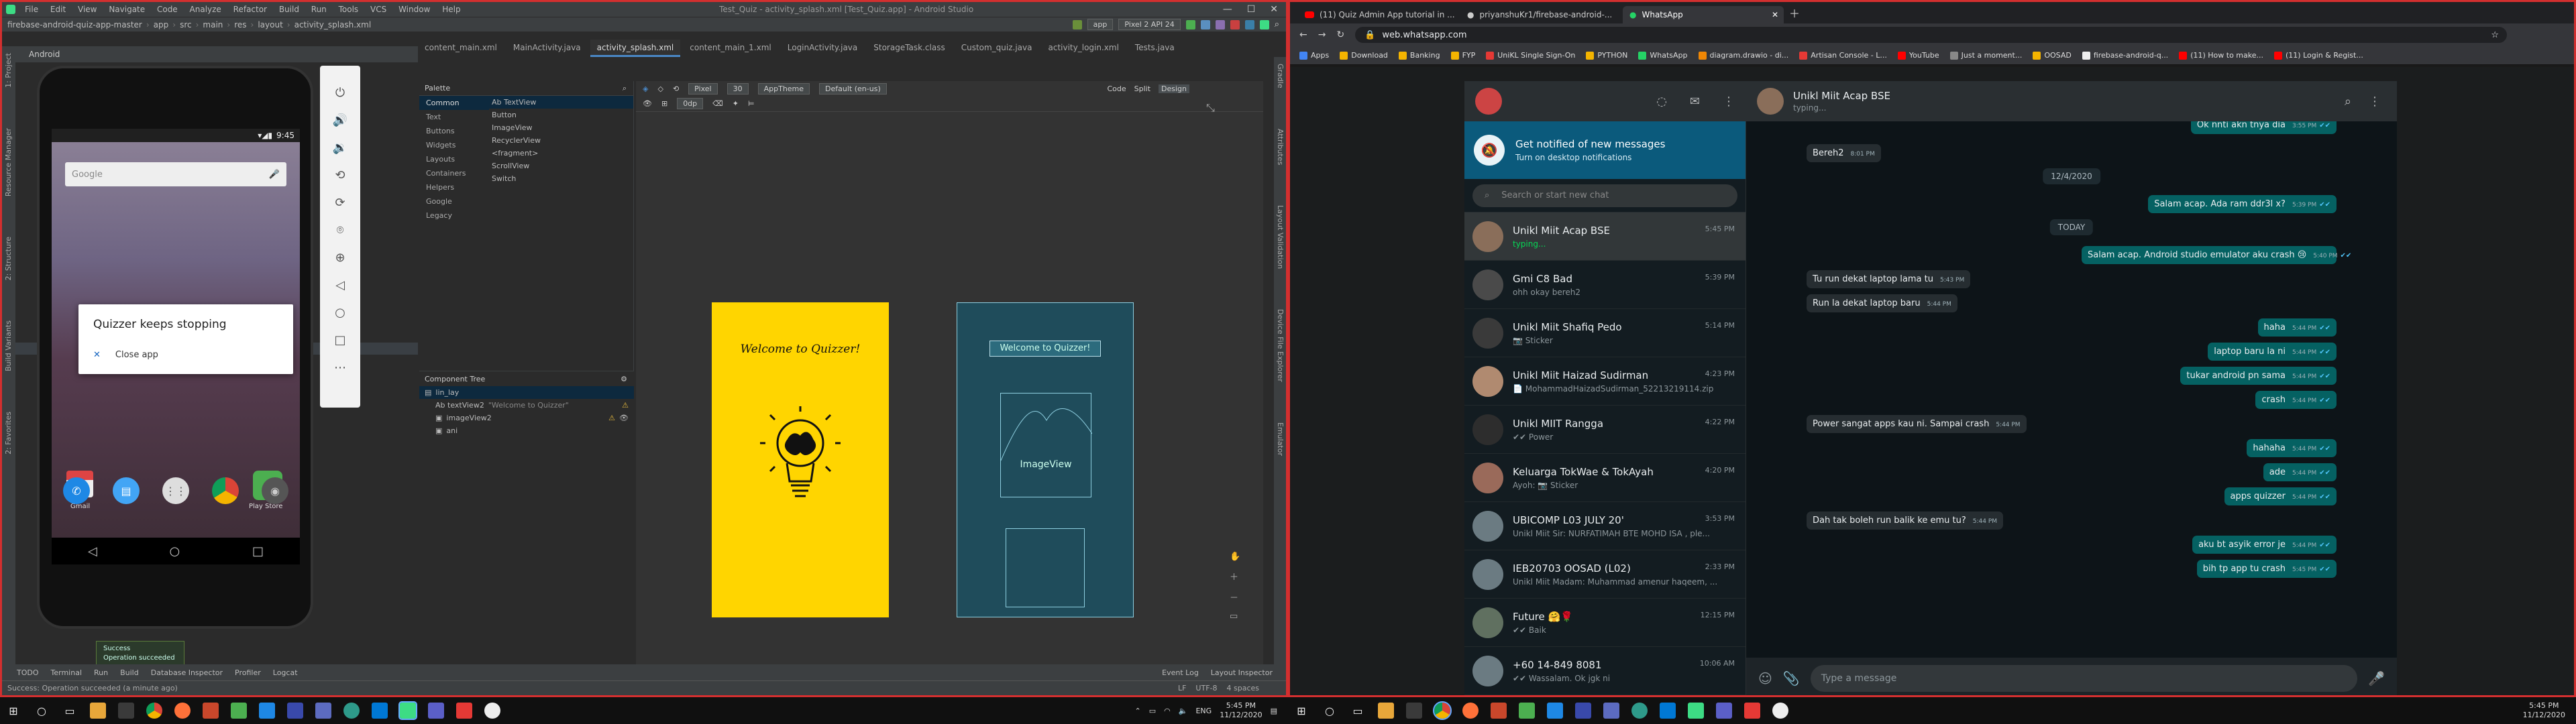  What do you see at coordinates (1889, 279) in the screenshot?
I see `incoming-message: Tu run dekat laptop lama tu 5:43 PM` at bounding box center [1889, 279].